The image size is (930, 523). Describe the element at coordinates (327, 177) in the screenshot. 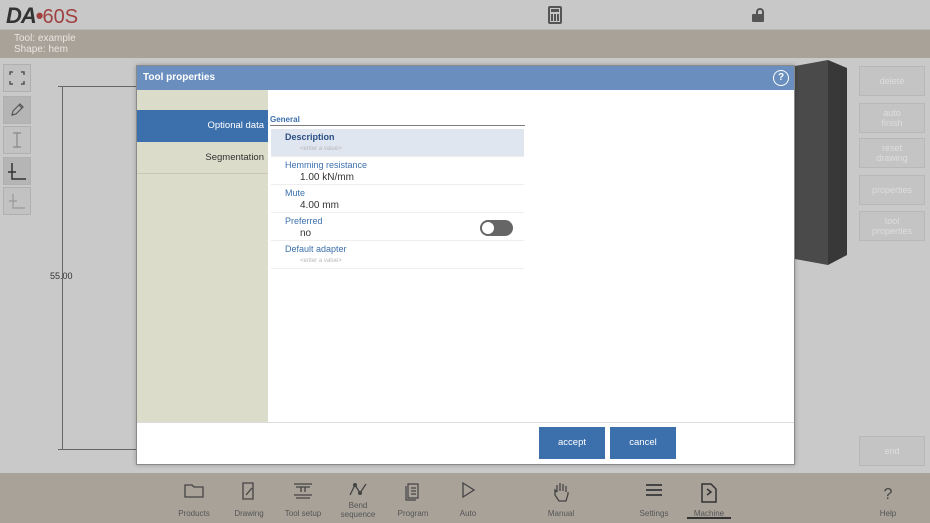

I see `hemming-resistance-value: 1.00 kN/mm` at that location.